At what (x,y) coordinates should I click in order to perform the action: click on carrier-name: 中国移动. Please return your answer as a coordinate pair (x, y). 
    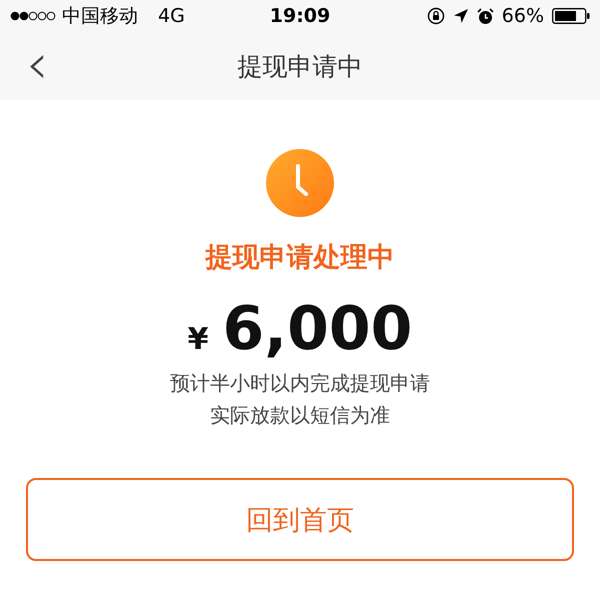
    Looking at the image, I should click on (100, 16).